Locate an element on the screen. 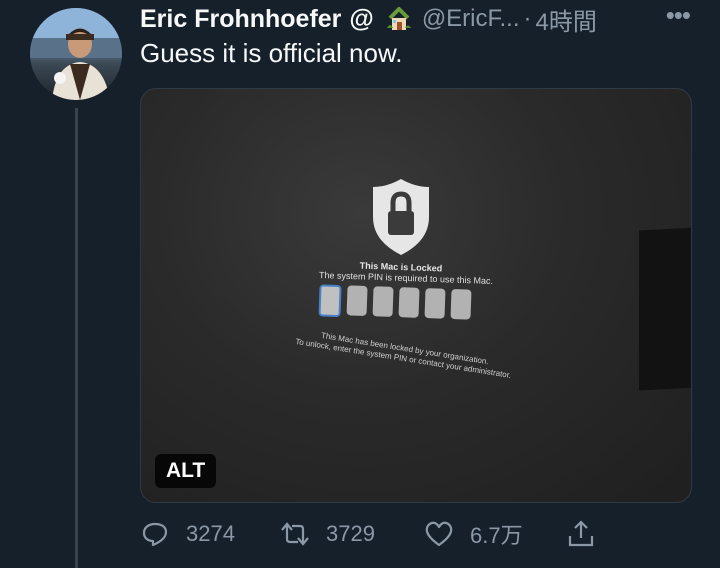 The width and height of the screenshot is (720, 568). retweet-count: 3729 is located at coordinates (350, 533).